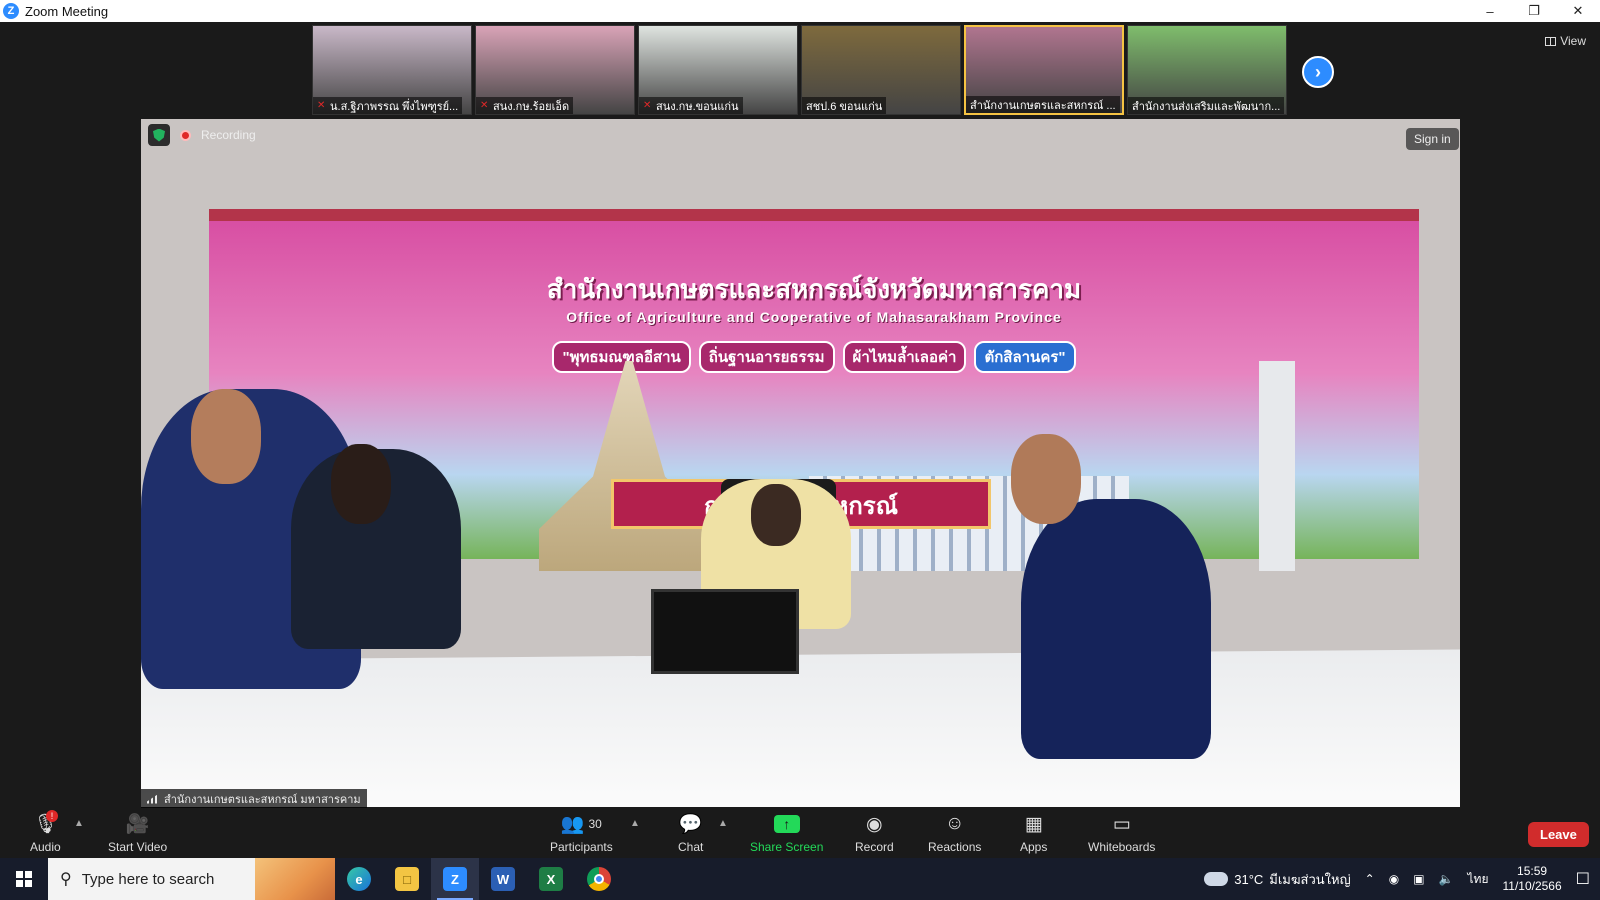  I want to click on taskbar-search-box: ⚲ Type here to search, so click(191, 879).